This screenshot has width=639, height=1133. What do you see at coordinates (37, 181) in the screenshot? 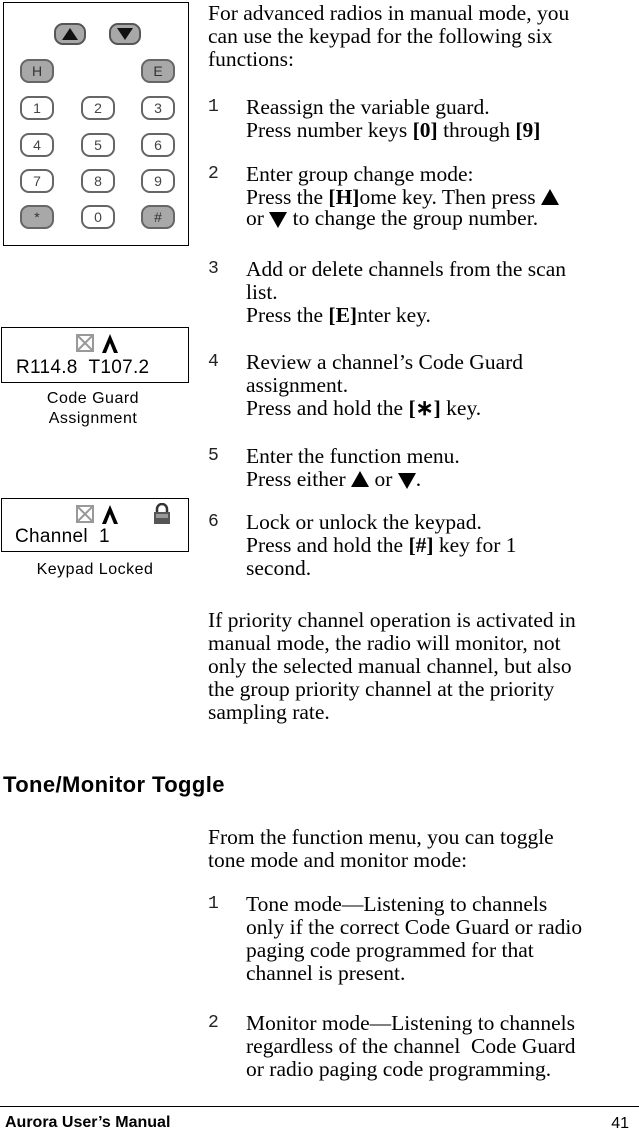
I see `keypad-key-7: 7` at bounding box center [37, 181].